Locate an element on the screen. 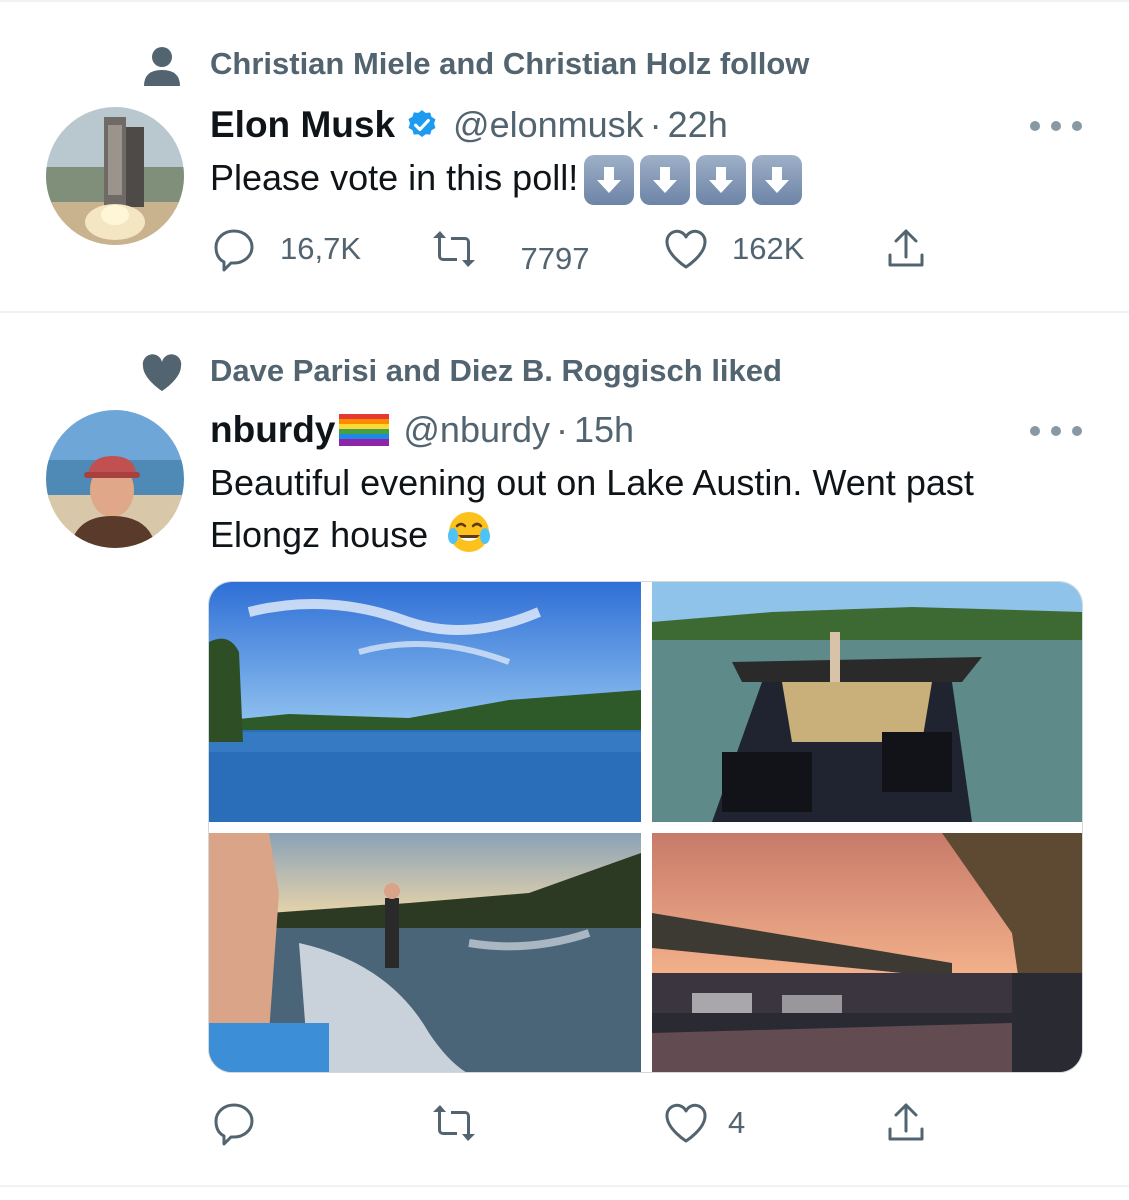 The image size is (1129, 1200). photo-wakesurfing is located at coordinates (425, 952).